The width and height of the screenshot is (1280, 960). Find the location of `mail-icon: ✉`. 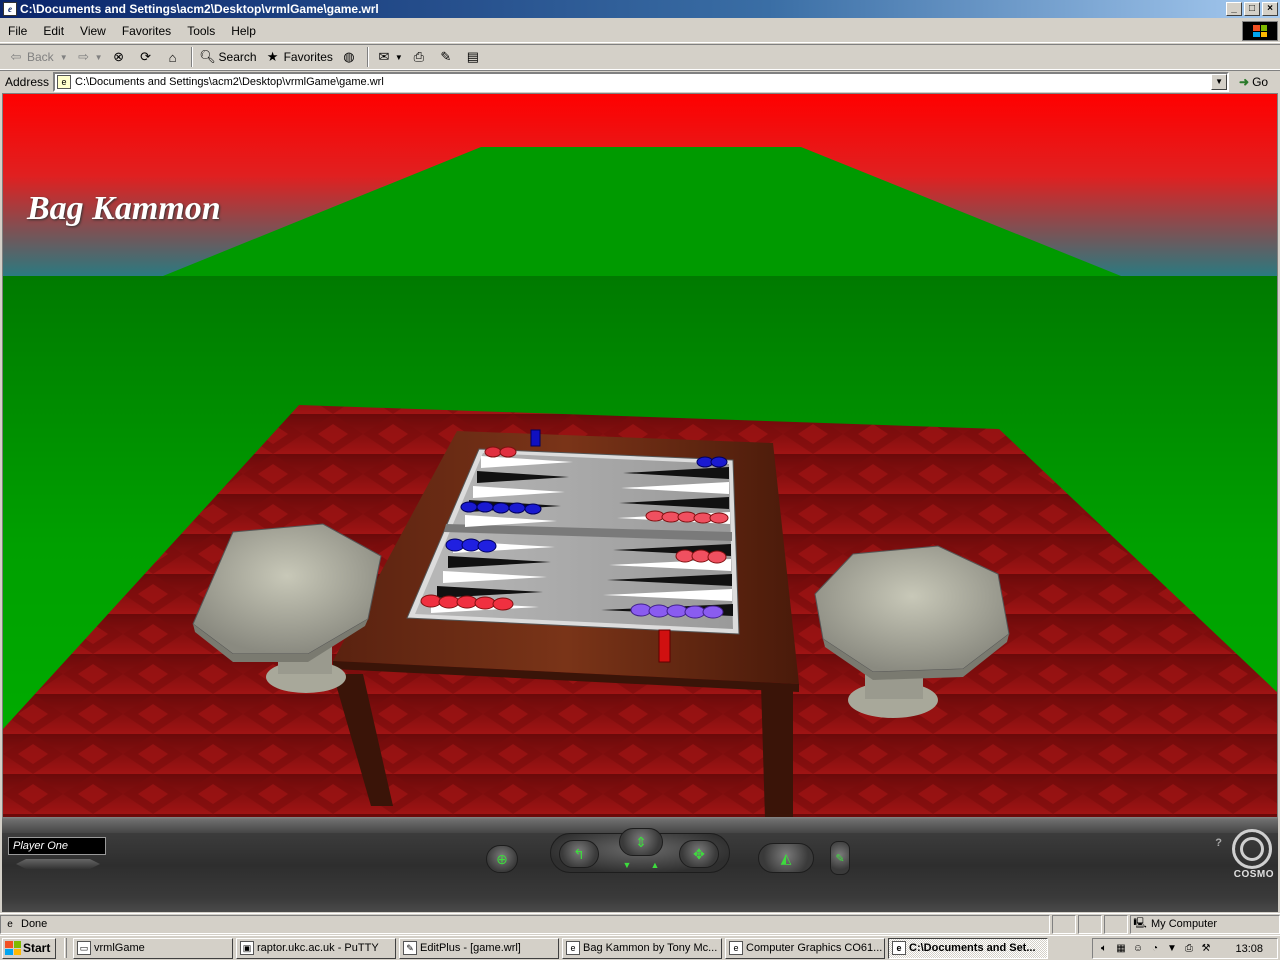

mail-icon: ✉ is located at coordinates (384, 56).